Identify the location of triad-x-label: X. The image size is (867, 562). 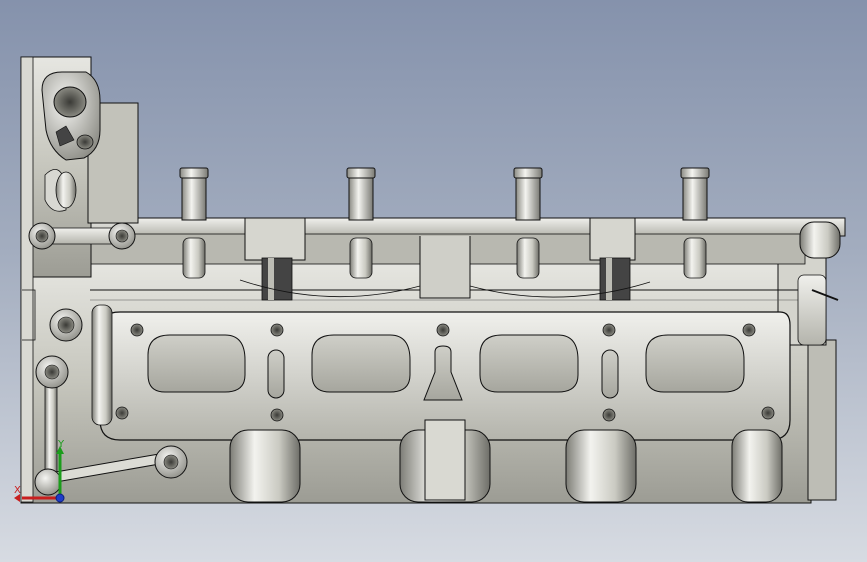
(17, 490).